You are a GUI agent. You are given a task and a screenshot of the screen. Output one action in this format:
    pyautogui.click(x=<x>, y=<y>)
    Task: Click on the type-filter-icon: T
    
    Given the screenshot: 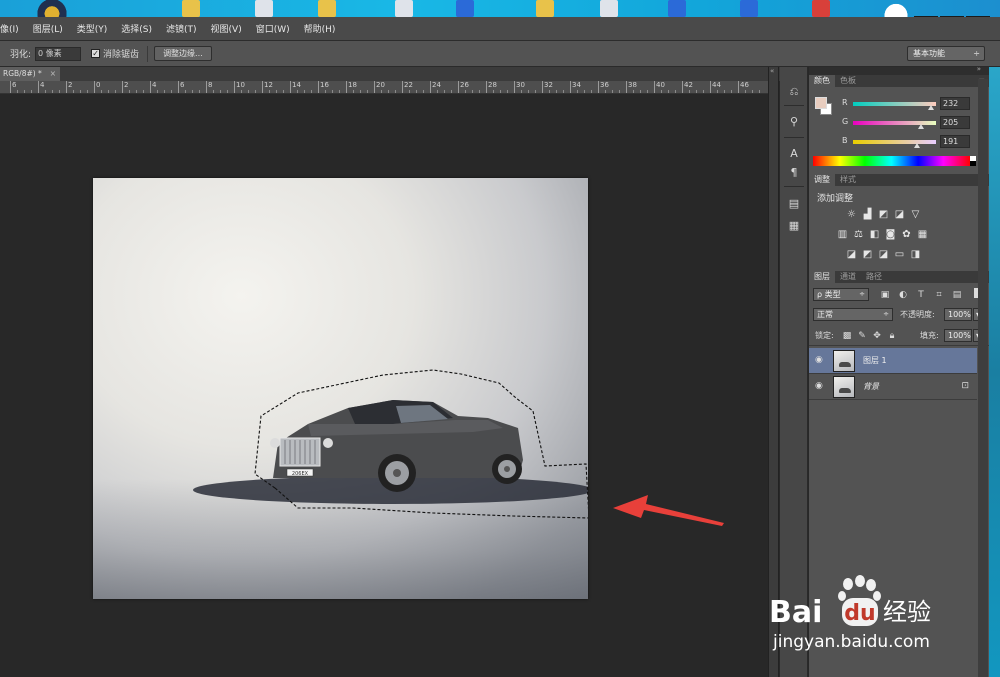 What is the action you would take?
    pyautogui.click(x=921, y=295)
    